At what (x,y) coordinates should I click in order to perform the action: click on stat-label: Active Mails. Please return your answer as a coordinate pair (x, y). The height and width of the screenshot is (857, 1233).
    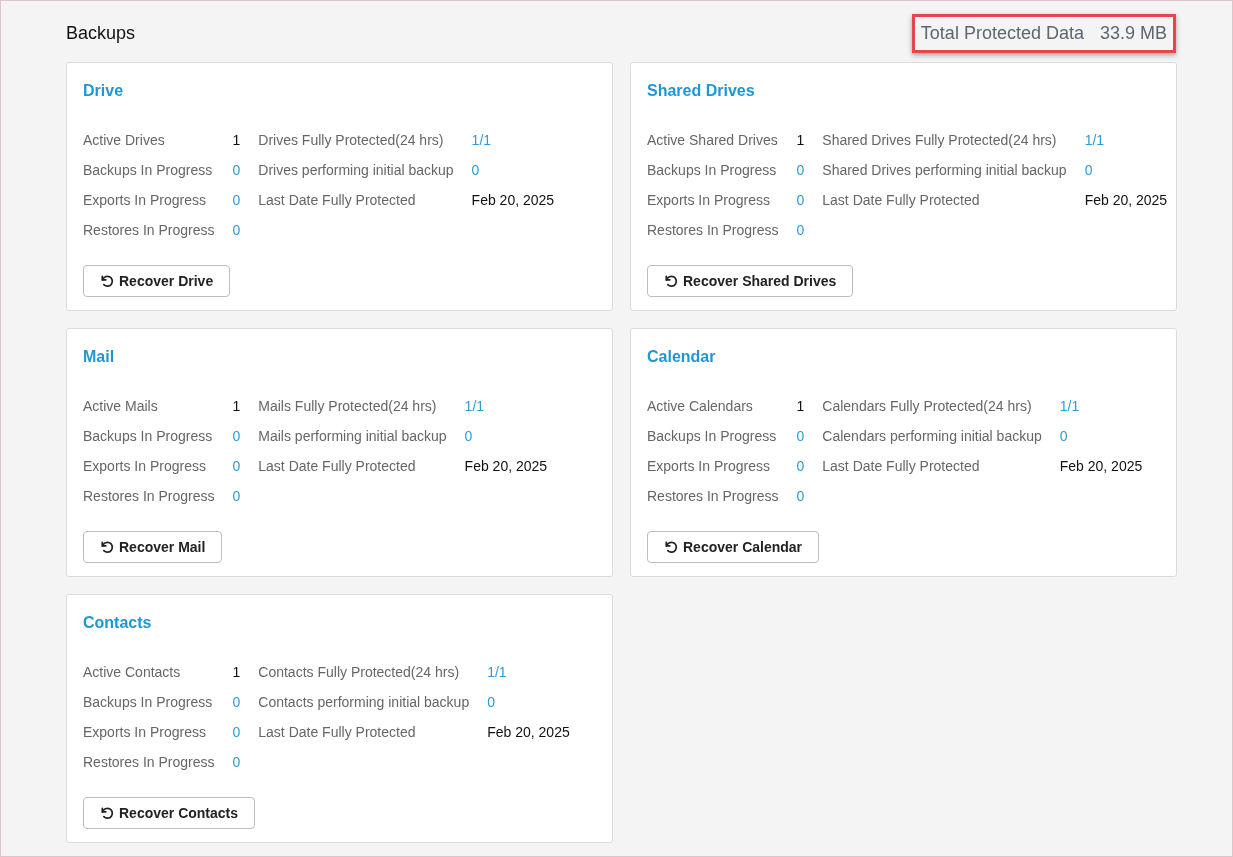
    Looking at the image, I should click on (121, 406).